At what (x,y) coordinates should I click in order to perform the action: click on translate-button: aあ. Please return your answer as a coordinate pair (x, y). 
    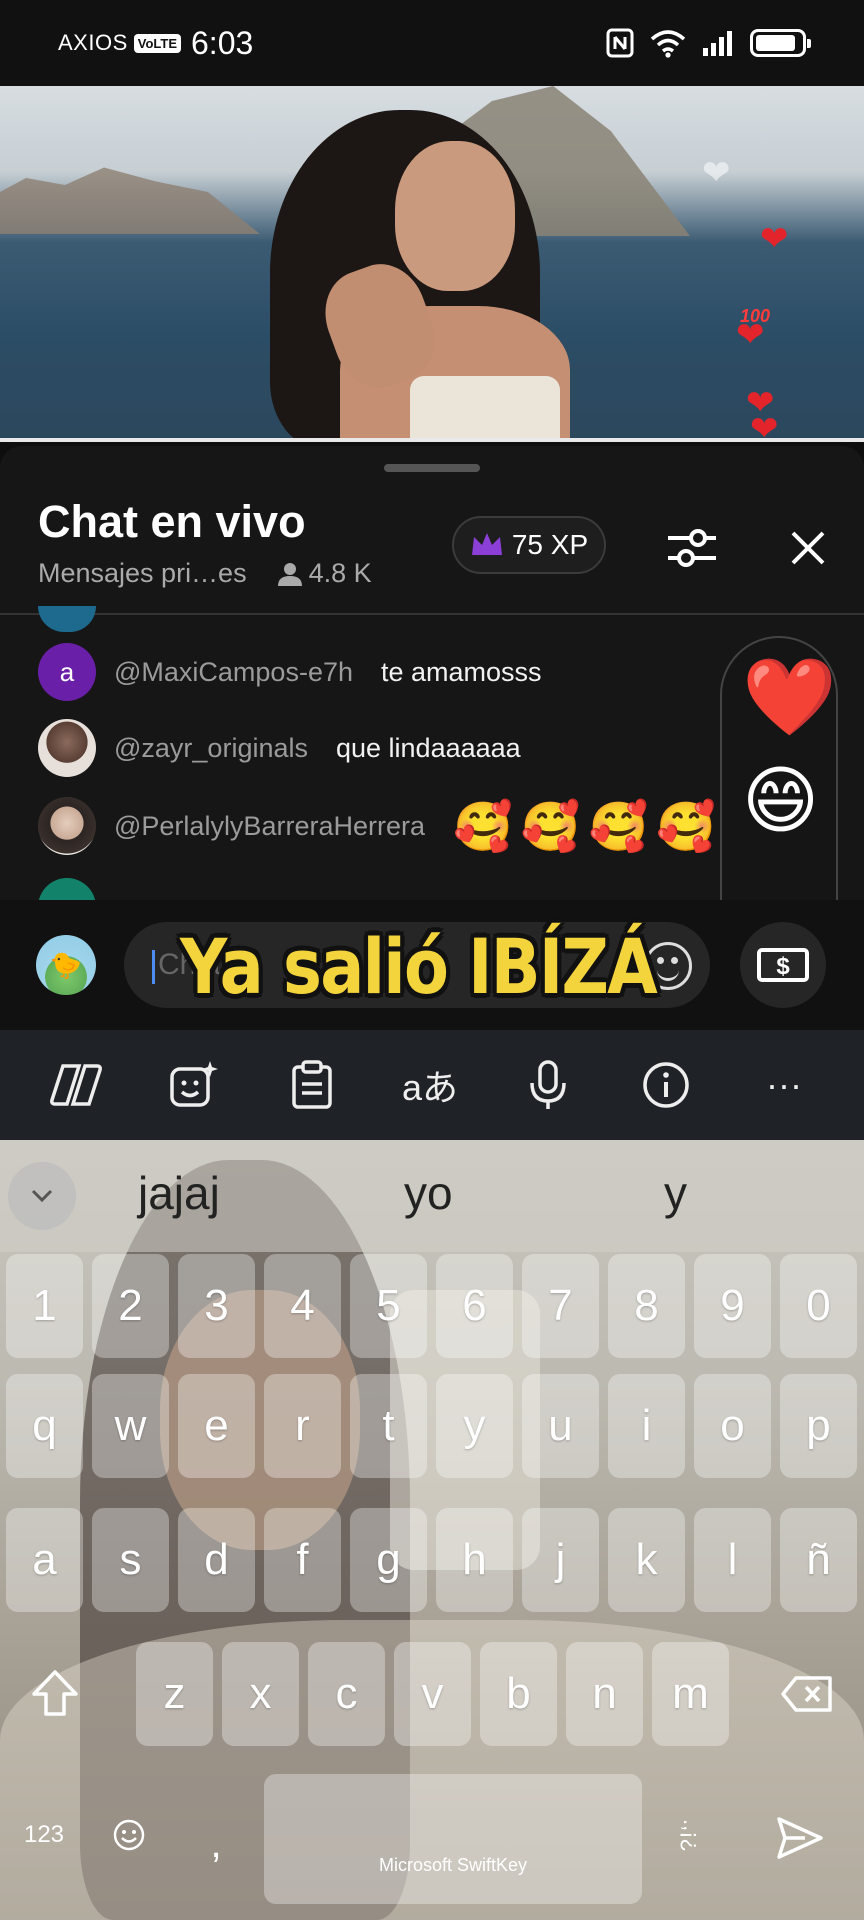
    Looking at the image, I should click on (430, 1085).